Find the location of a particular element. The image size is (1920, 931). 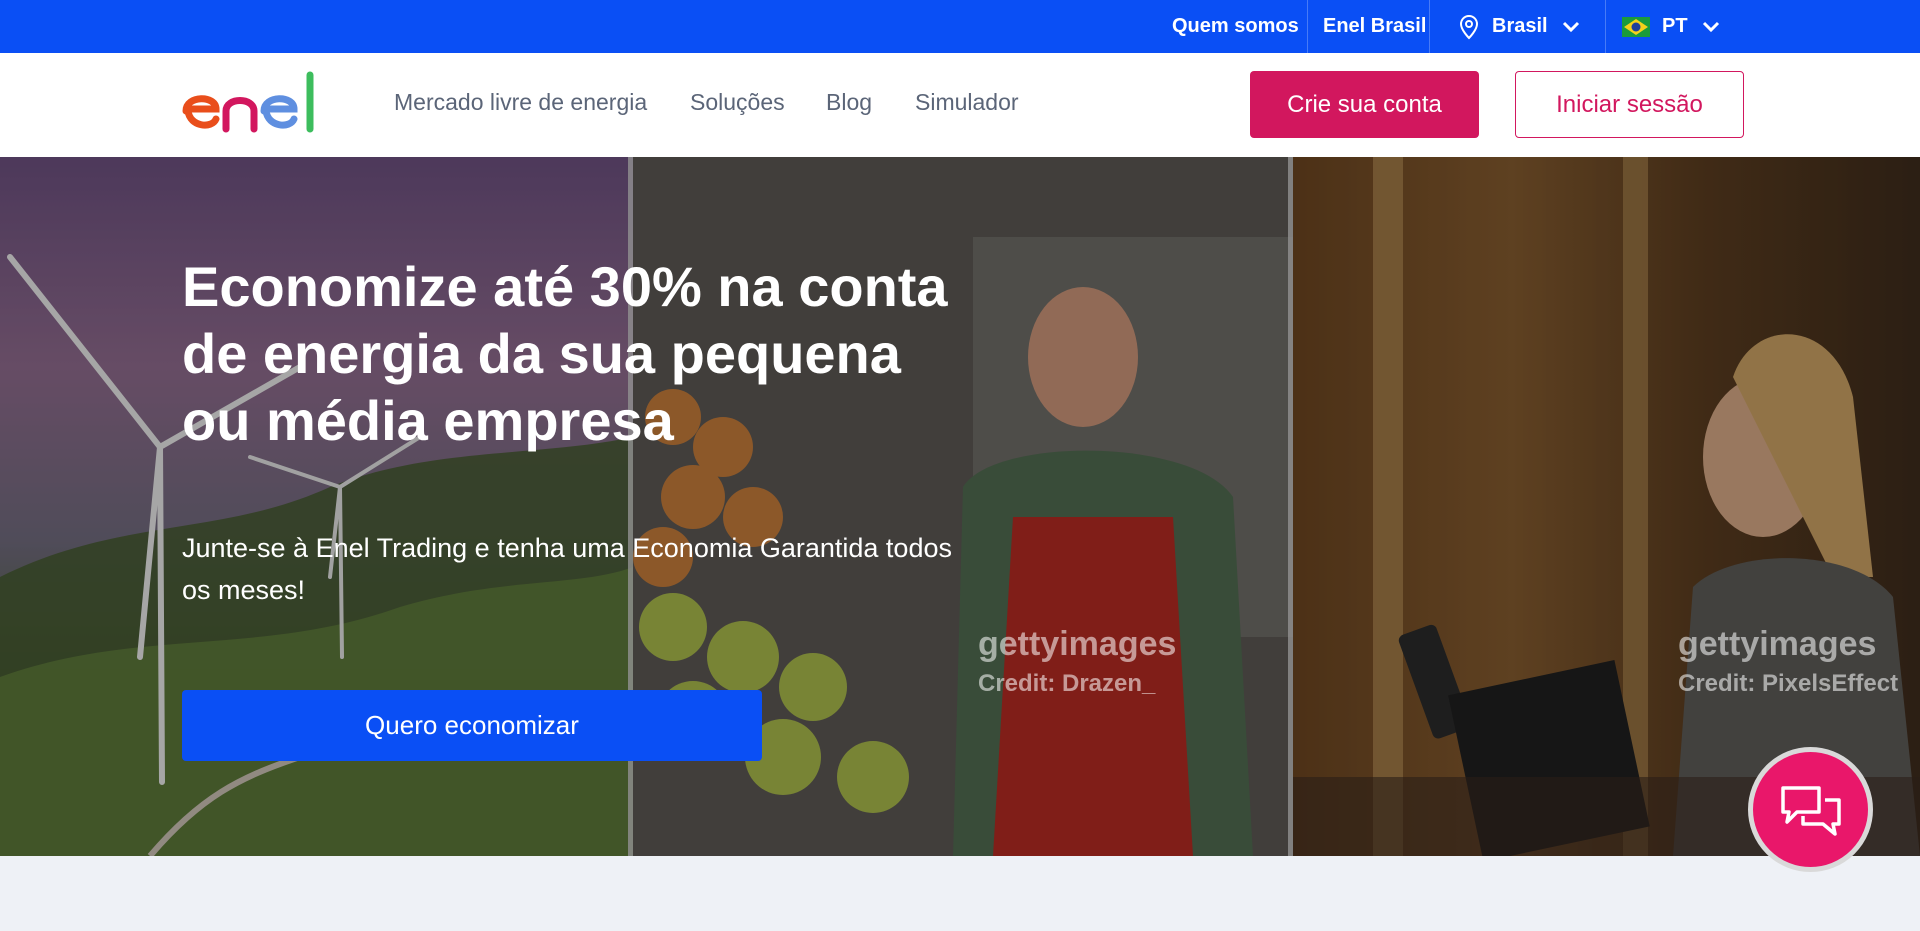

chat-button is located at coordinates (1810, 809).